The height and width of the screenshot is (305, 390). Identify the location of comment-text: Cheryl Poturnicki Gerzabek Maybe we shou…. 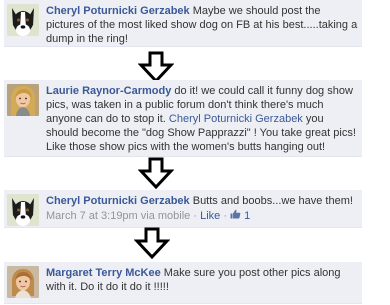
(202, 25).